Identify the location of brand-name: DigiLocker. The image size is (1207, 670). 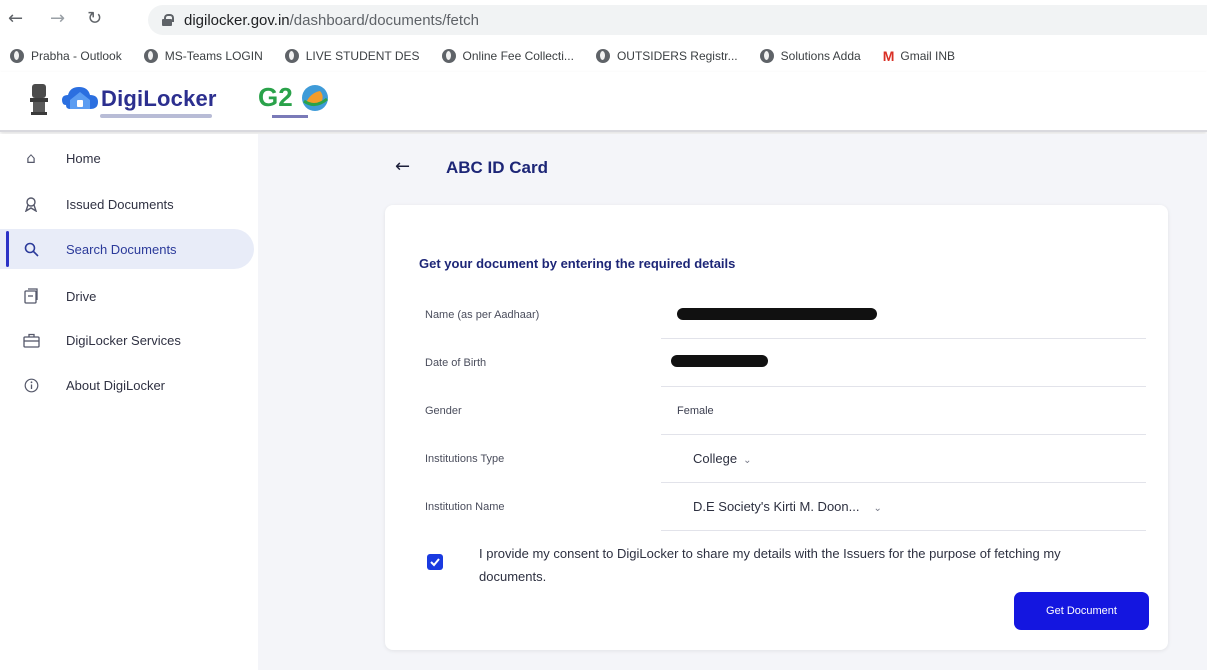
(159, 99).